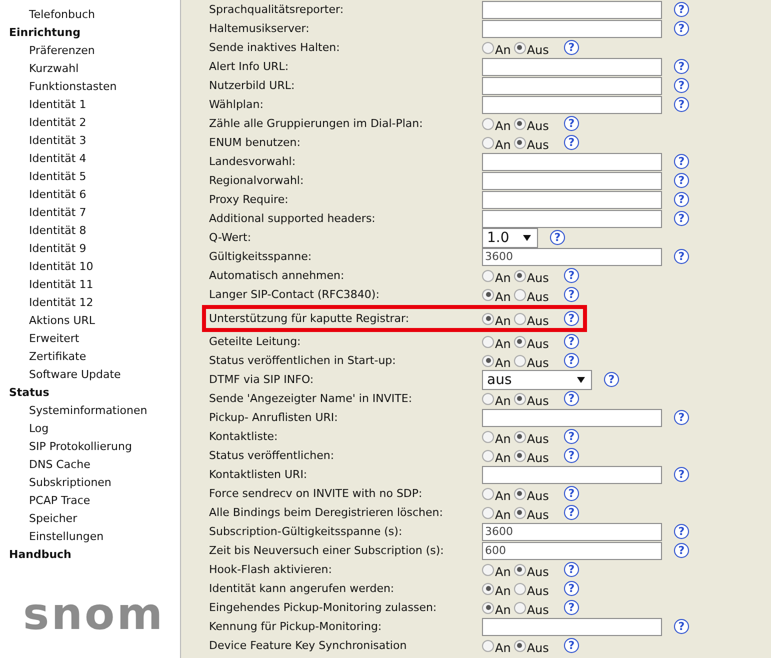  I want to click on sidebar-link: Identität 3, so click(43, 142).